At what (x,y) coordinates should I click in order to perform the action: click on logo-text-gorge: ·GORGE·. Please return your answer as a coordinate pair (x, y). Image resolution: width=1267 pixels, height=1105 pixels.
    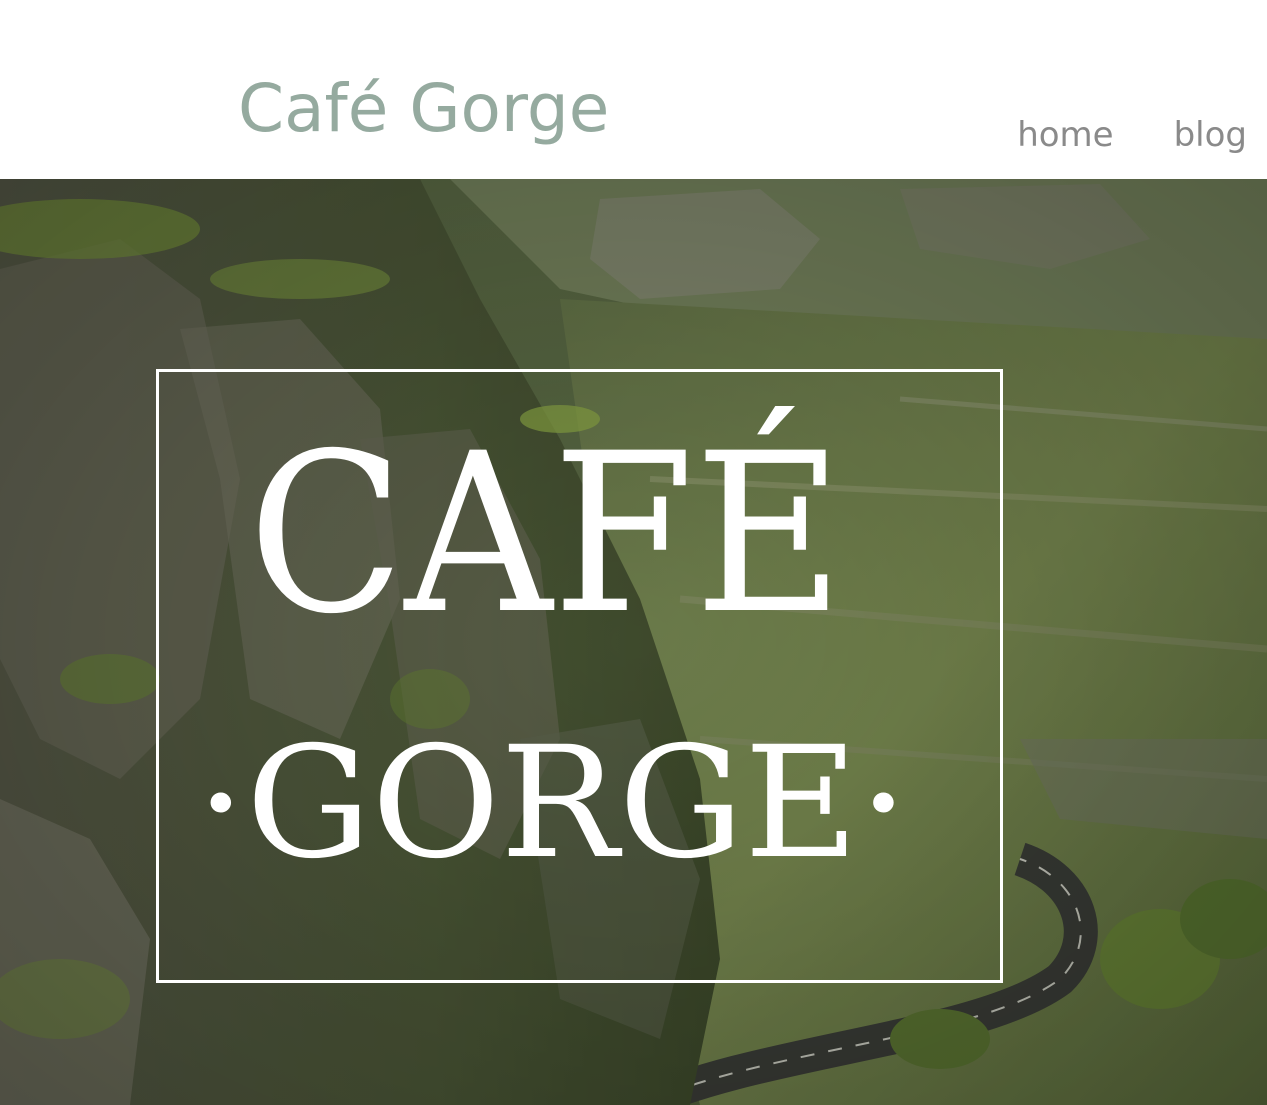
    Looking at the image, I should click on (552, 803).